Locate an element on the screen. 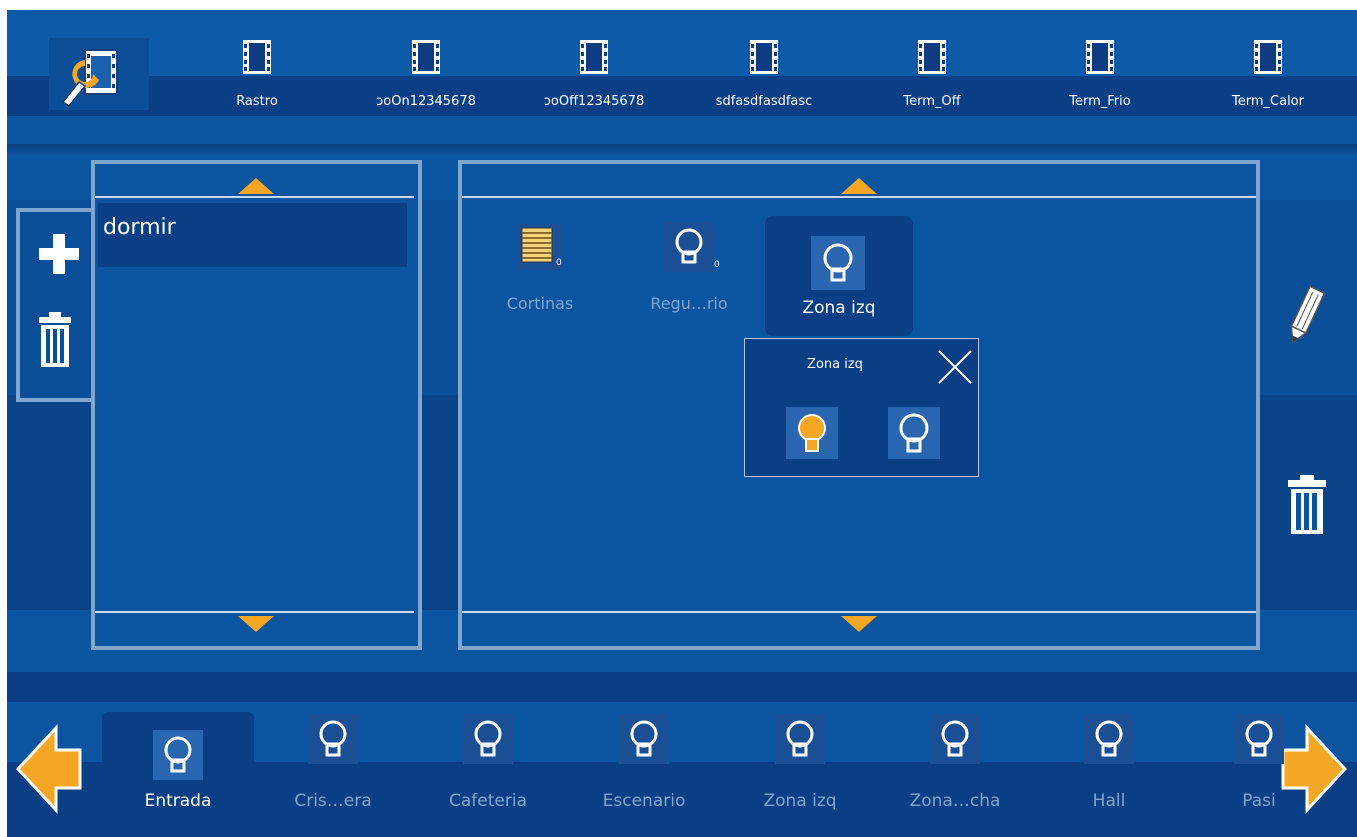  scene-shortcut-6: Term_Calor is located at coordinates (1268, 78).